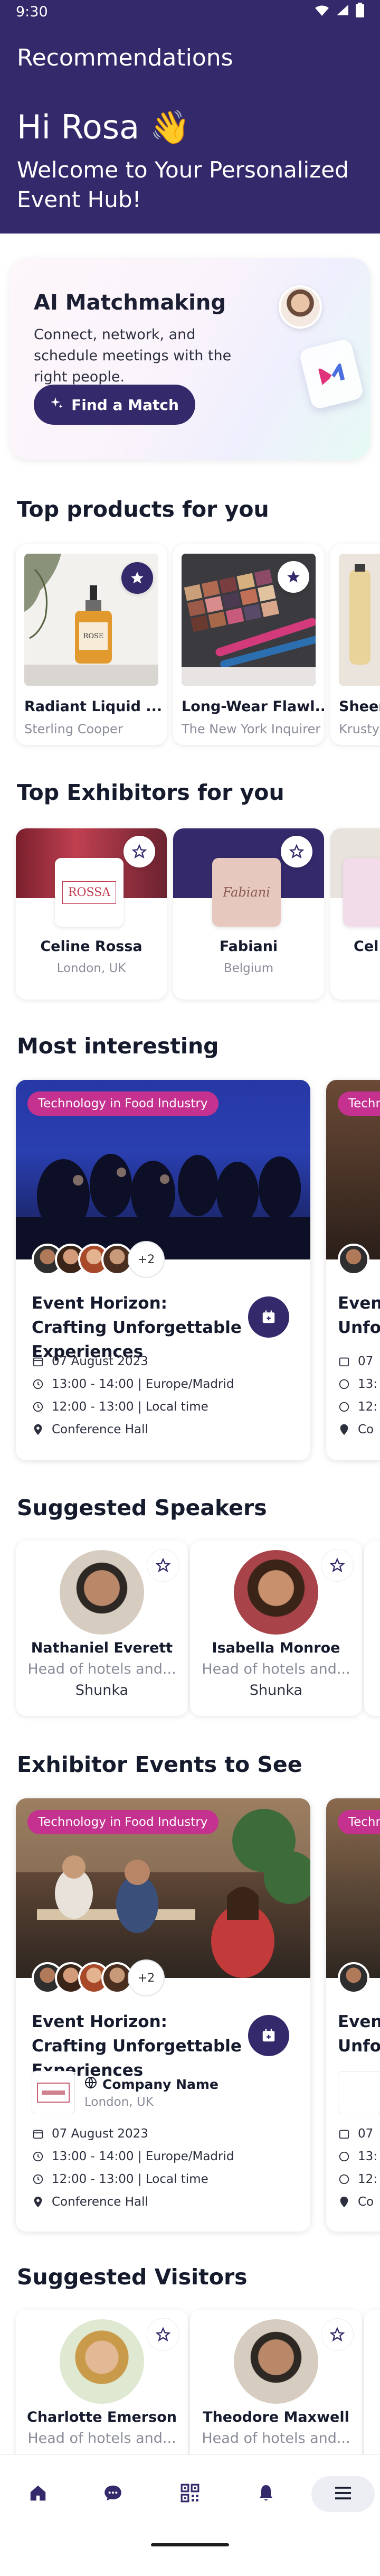 The height and width of the screenshot is (2576, 380). Describe the element at coordinates (190, 2544) in the screenshot. I see `home-indicator` at that location.